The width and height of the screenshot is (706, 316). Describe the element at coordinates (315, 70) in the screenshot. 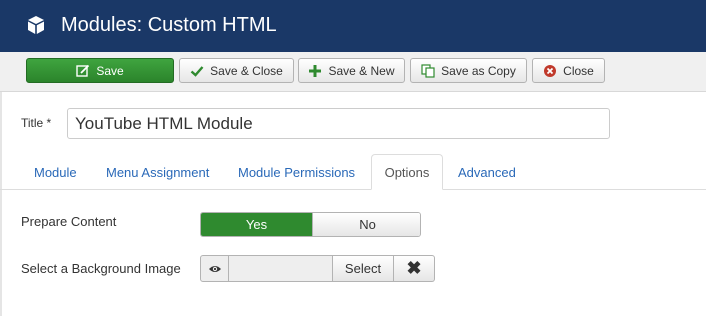

I see `plus-icon` at that location.